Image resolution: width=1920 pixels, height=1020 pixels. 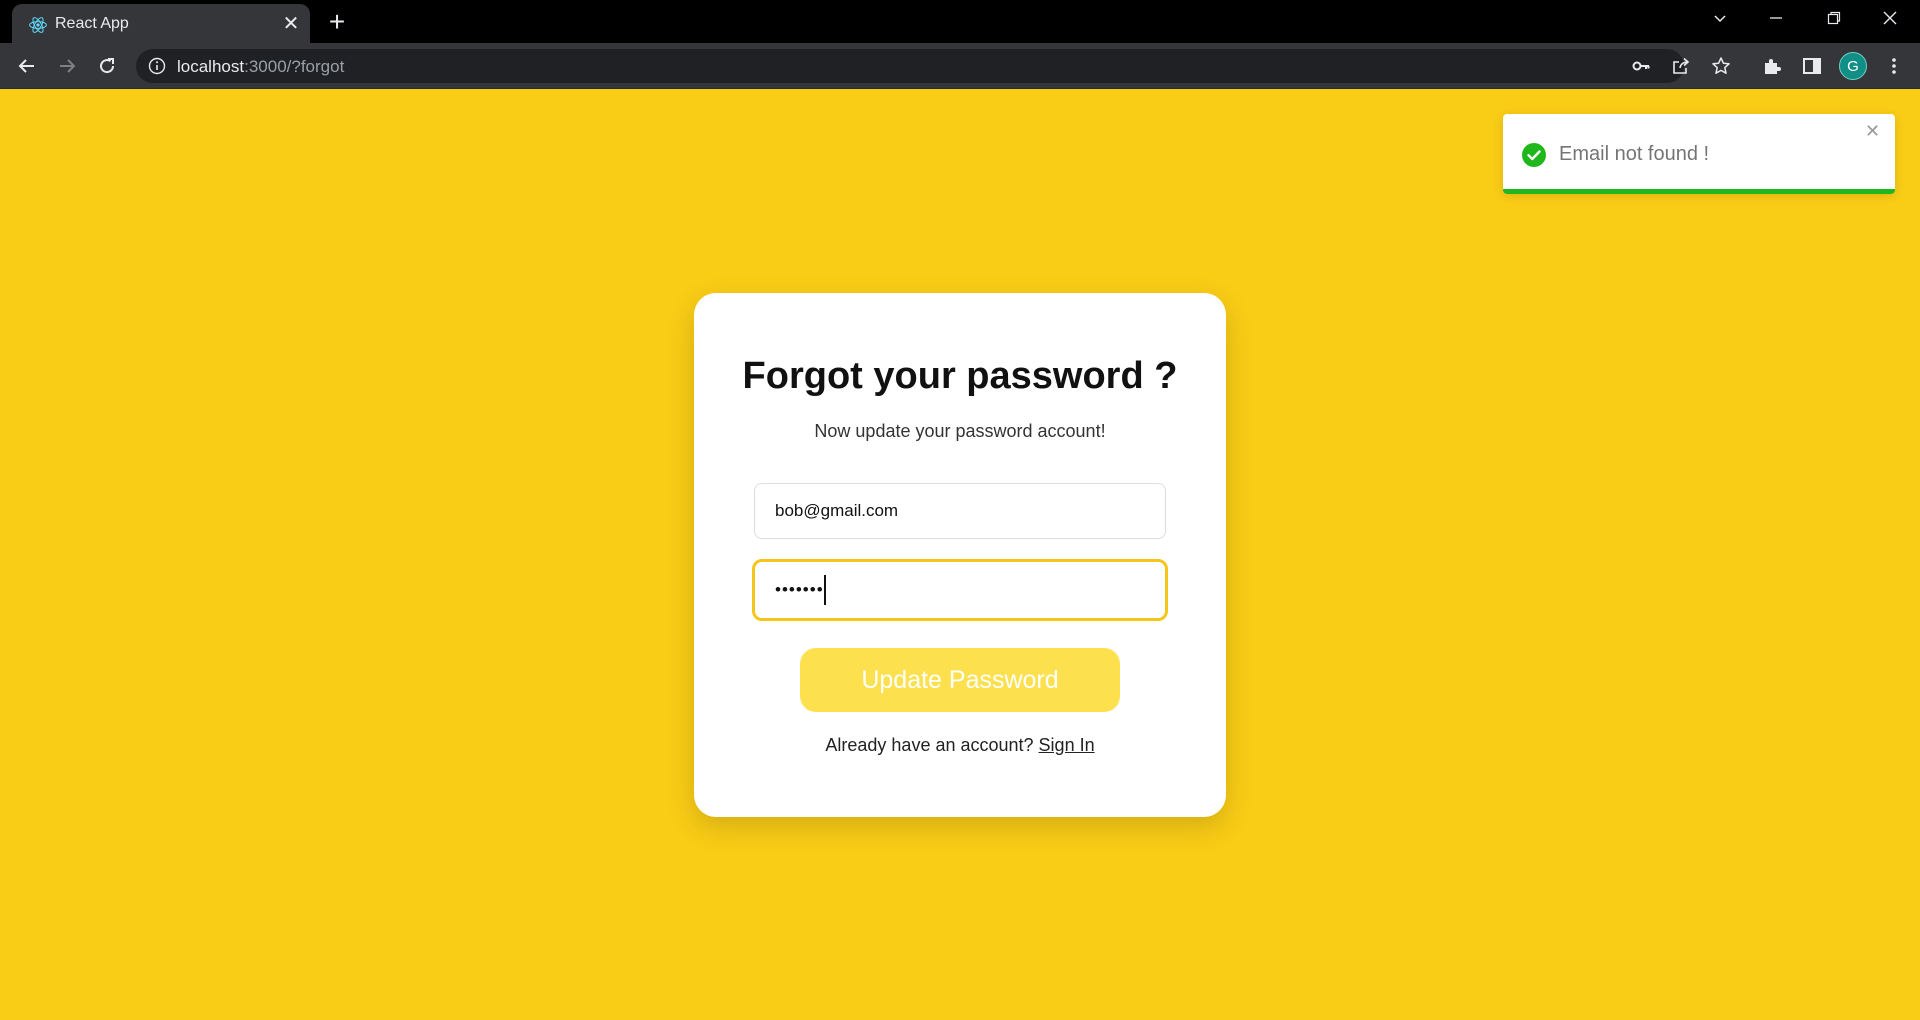 What do you see at coordinates (933, 66) in the screenshot?
I see `address-bar: localhost:3000/?forgot` at bounding box center [933, 66].